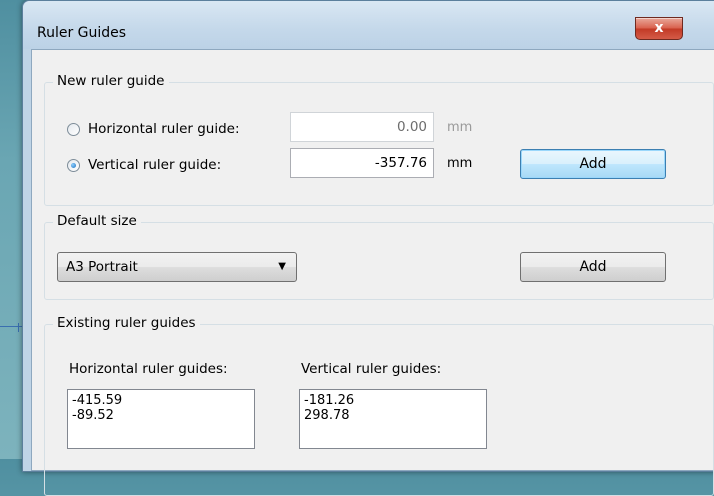 This screenshot has height=496, width=714. I want to click on default-size-legend: Default size, so click(97, 221).